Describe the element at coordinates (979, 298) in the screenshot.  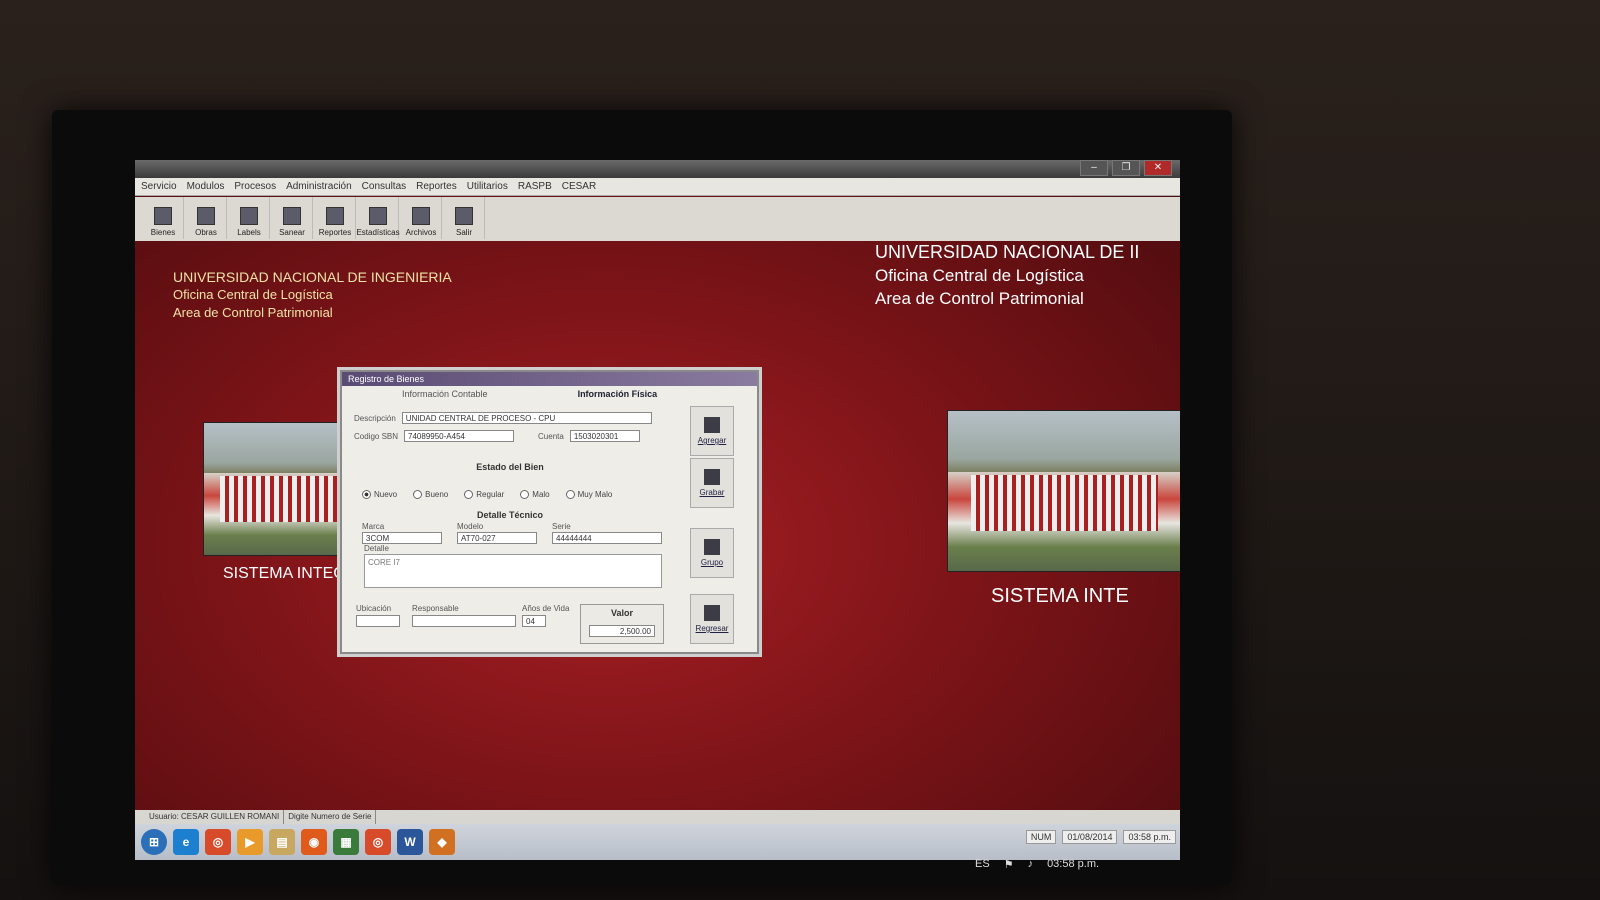
I see `area-name: Area de Control Patrimonial` at that location.